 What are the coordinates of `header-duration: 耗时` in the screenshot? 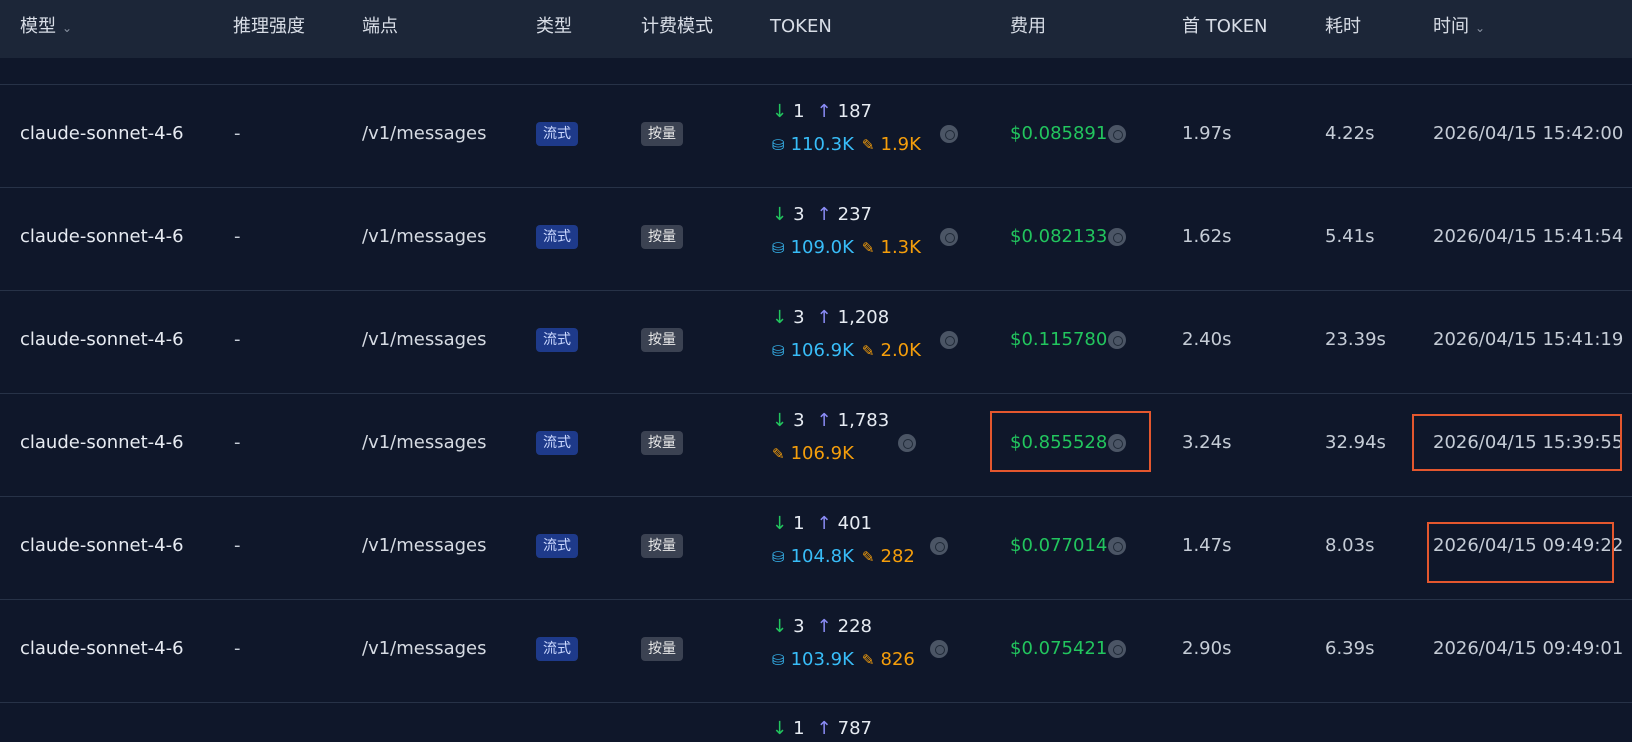 It's located at (1343, 26).